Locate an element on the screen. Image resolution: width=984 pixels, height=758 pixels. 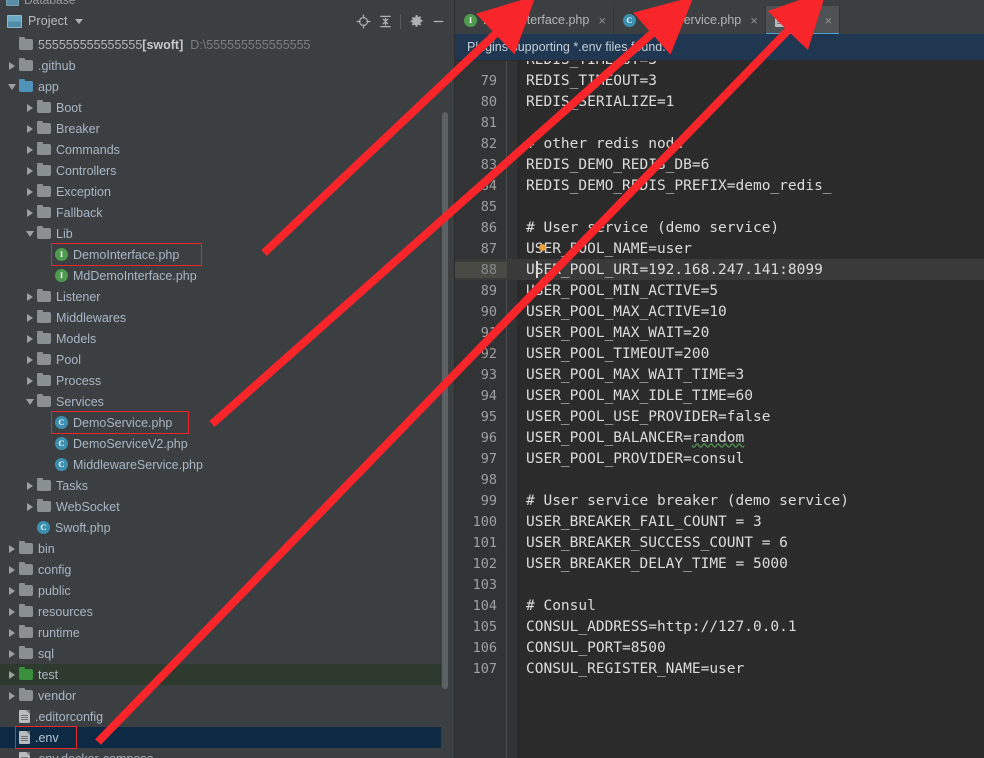
project-tree-scrollbar is located at coordinates (445, 396).